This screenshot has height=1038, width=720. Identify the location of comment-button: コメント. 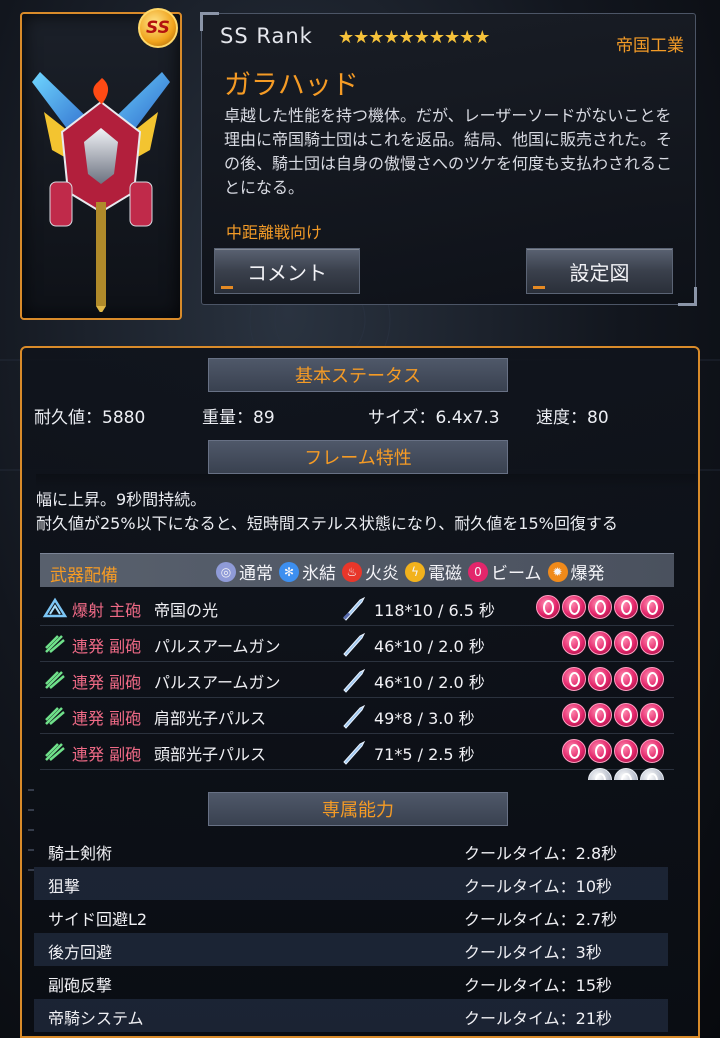
(287, 271).